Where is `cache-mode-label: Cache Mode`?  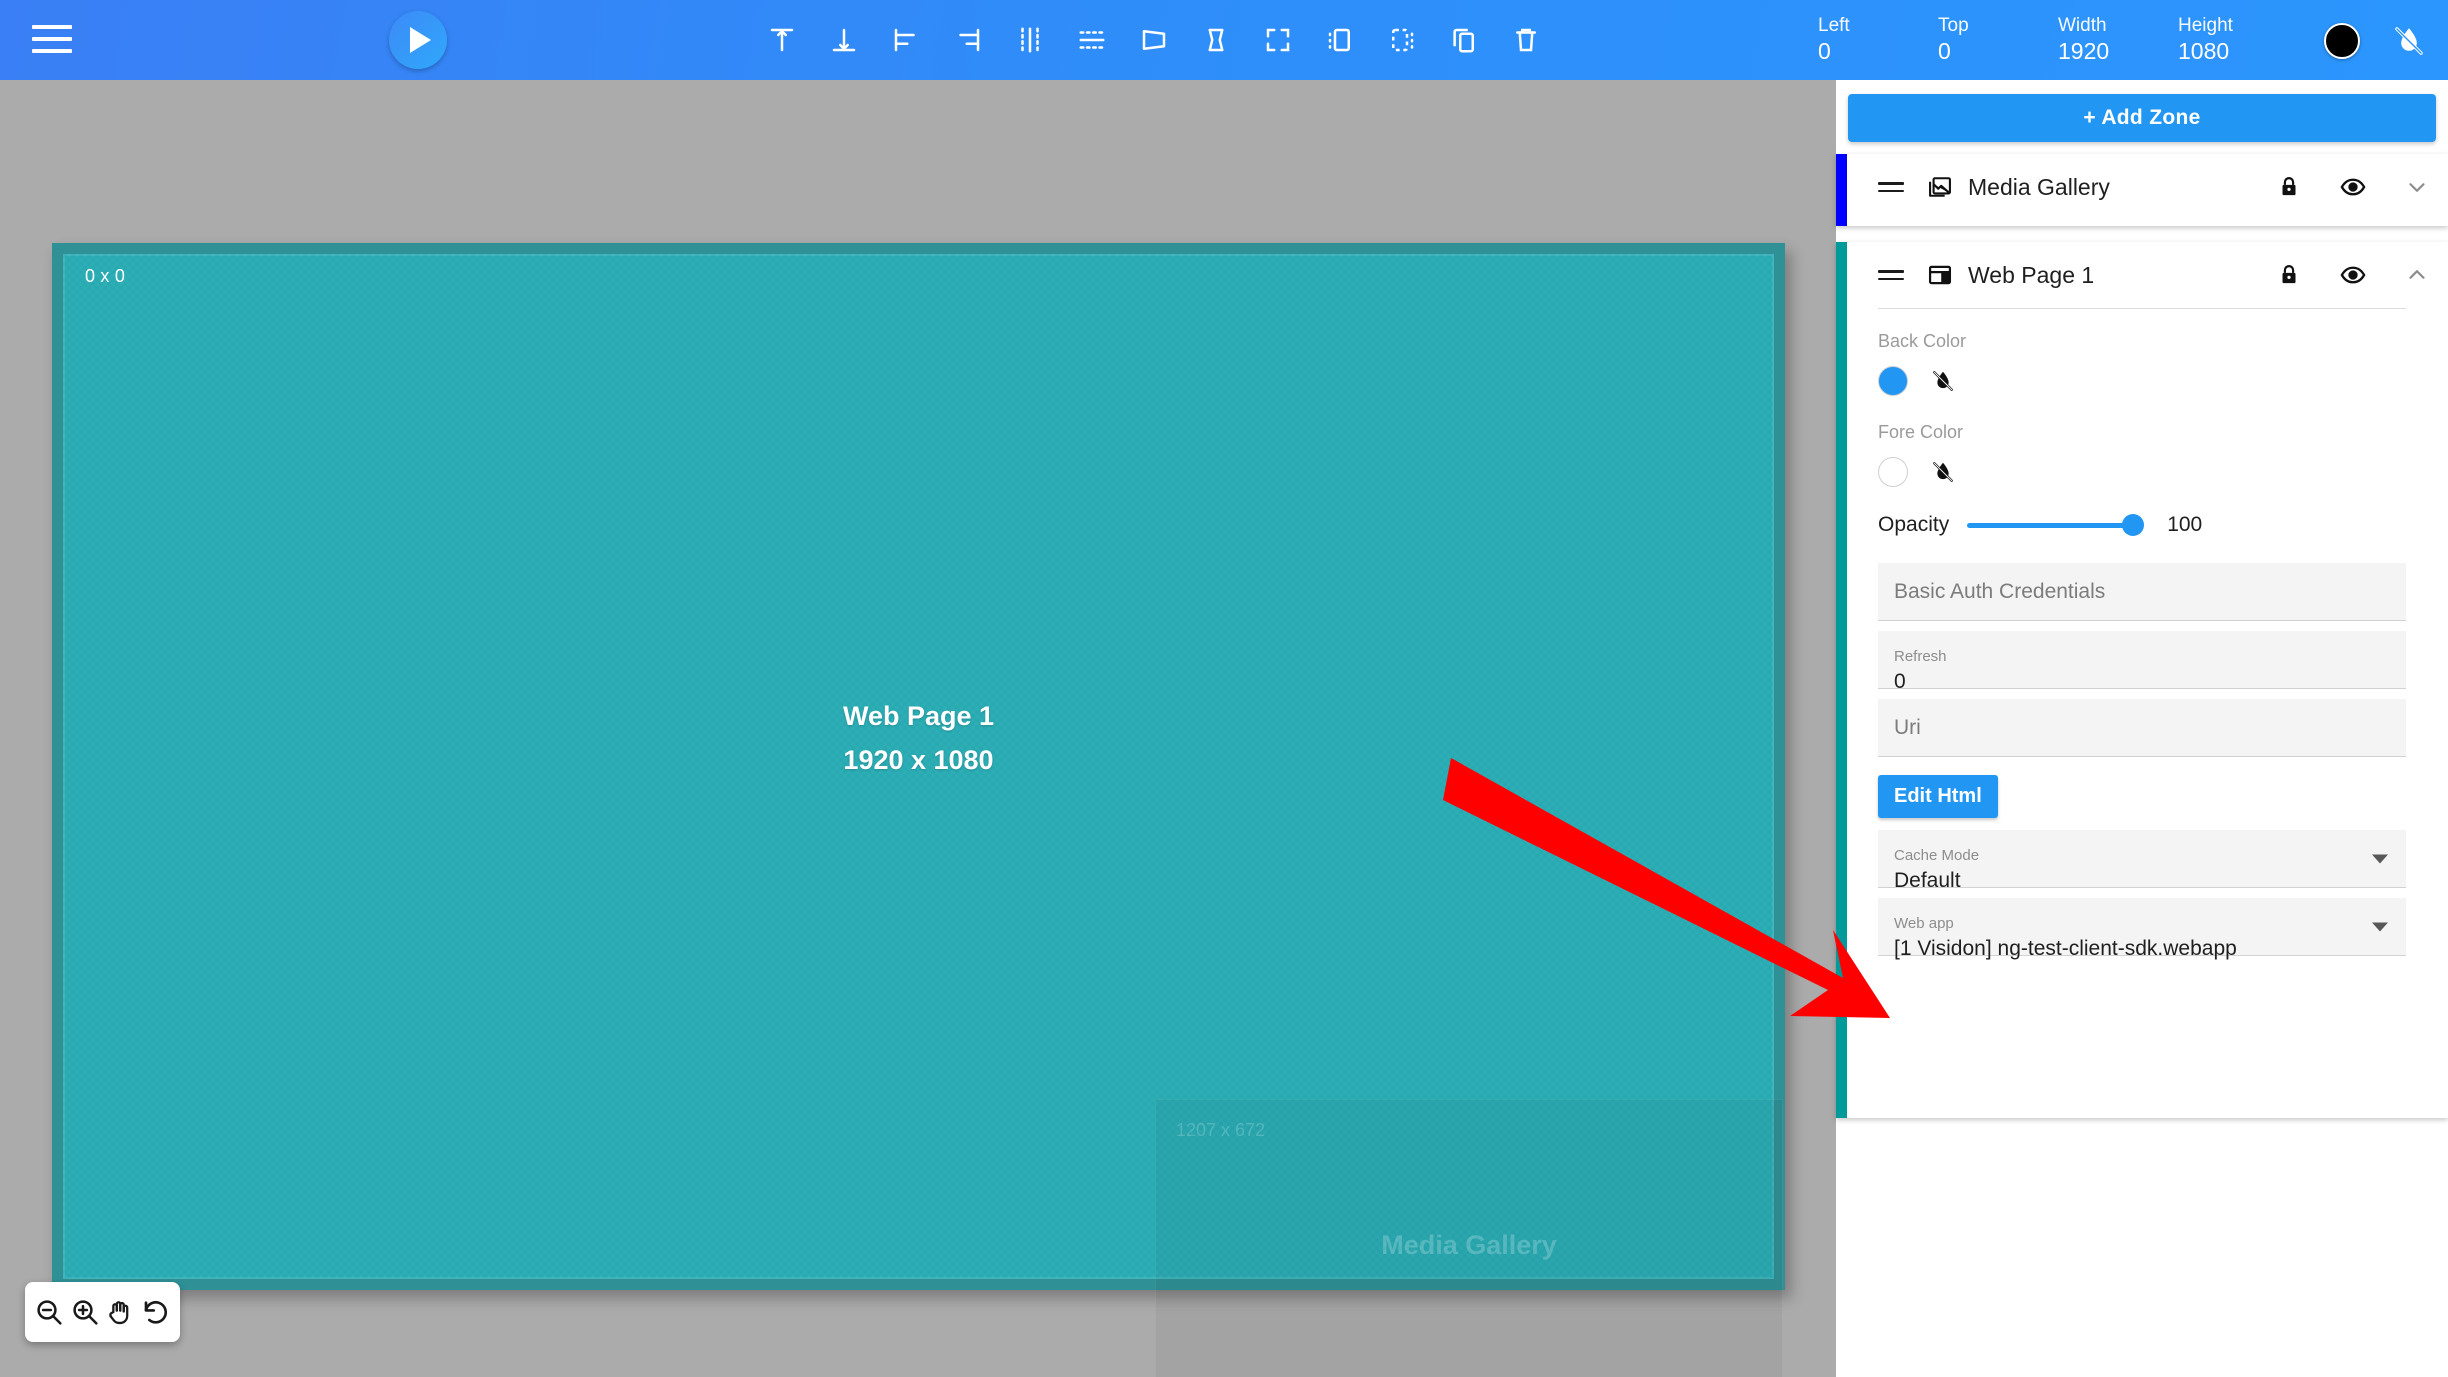
cache-mode-label: Cache Mode is located at coordinates (1937, 855).